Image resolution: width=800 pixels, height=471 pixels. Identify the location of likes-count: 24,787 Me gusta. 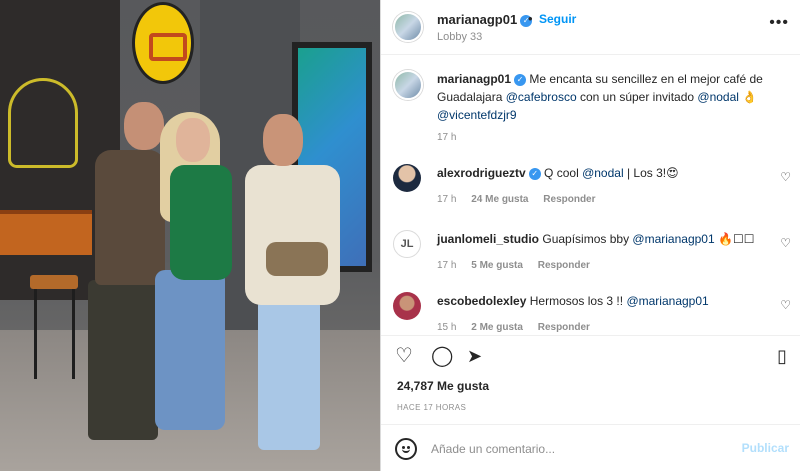
(443, 386).